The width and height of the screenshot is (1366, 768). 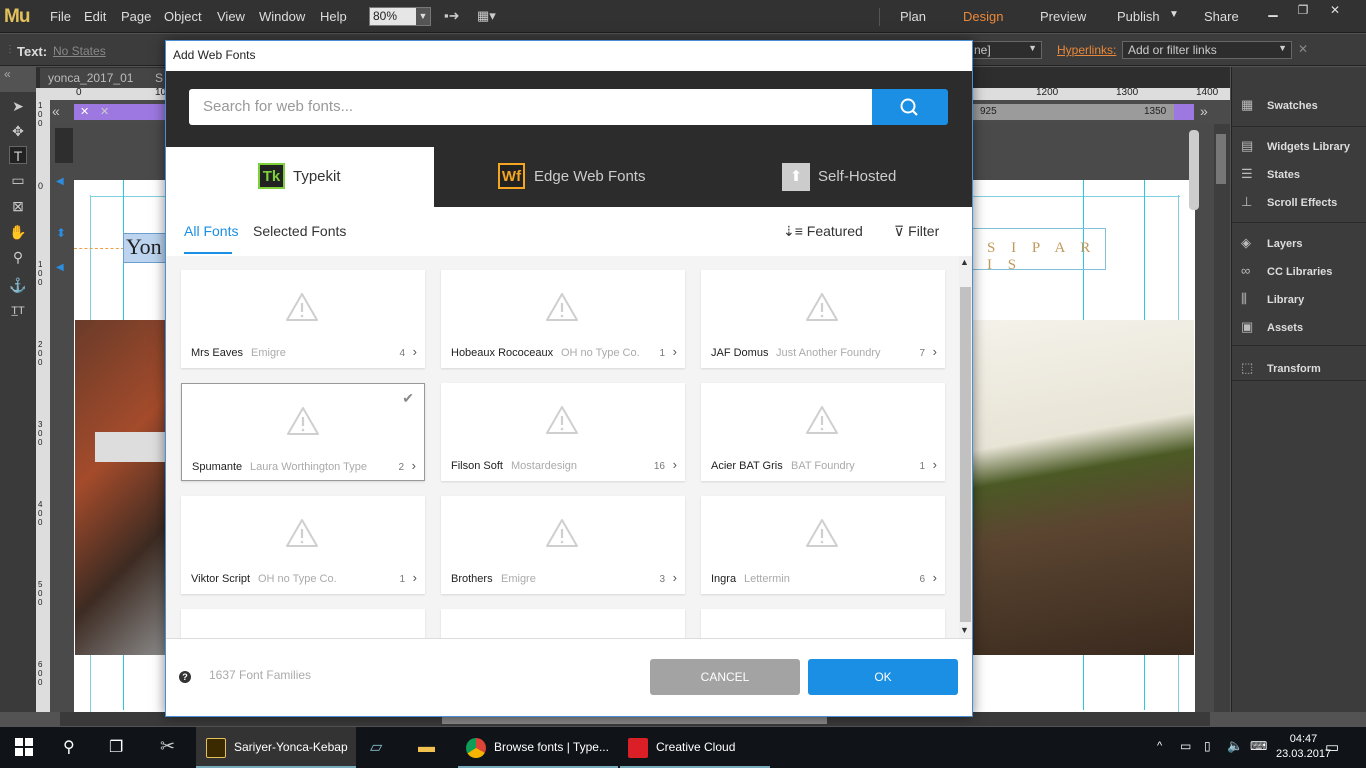 What do you see at coordinates (18, 232) in the screenshot?
I see `hand-tool-icon: ✋` at bounding box center [18, 232].